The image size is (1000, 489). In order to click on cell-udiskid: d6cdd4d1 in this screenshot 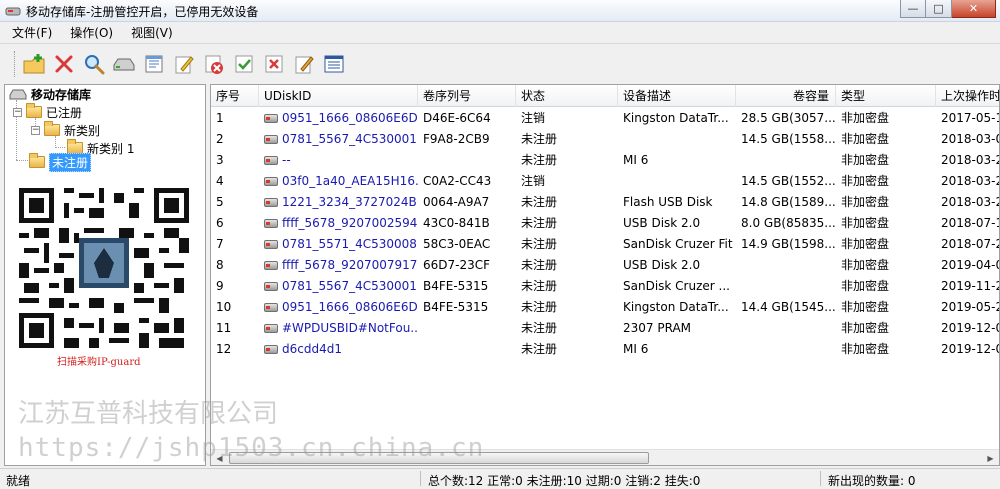, I will do `click(338, 349)`.